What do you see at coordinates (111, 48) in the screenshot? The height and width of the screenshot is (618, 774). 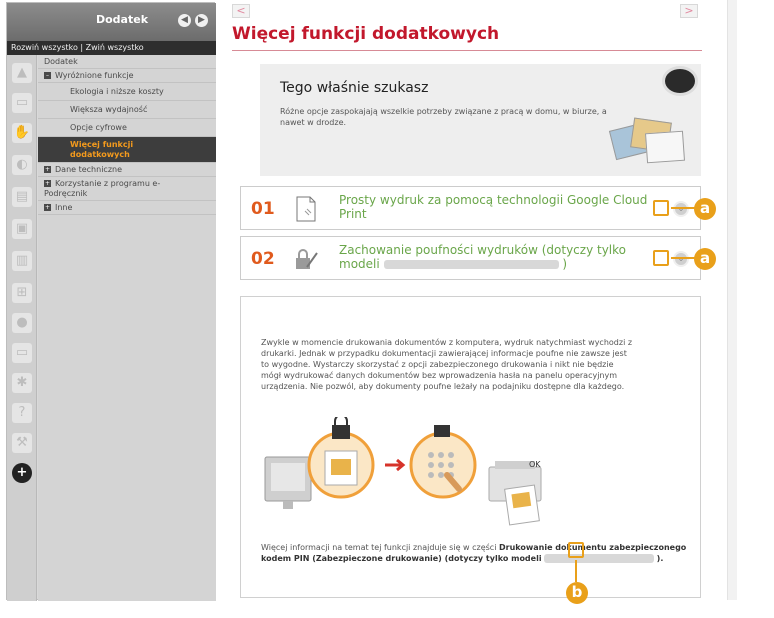 I see `expand-collapse-all: Rozwiń wszystko | Zwiń wszystko` at bounding box center [111, 48].